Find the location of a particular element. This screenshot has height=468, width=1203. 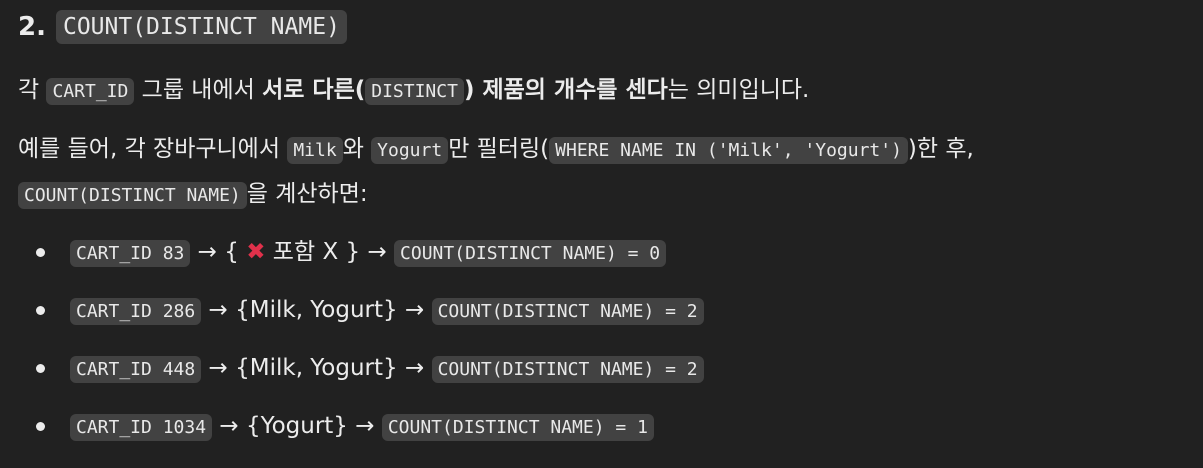

result-code: COUNT(DISTINCT NAME) = 0 is located at coordinates (530, 253).